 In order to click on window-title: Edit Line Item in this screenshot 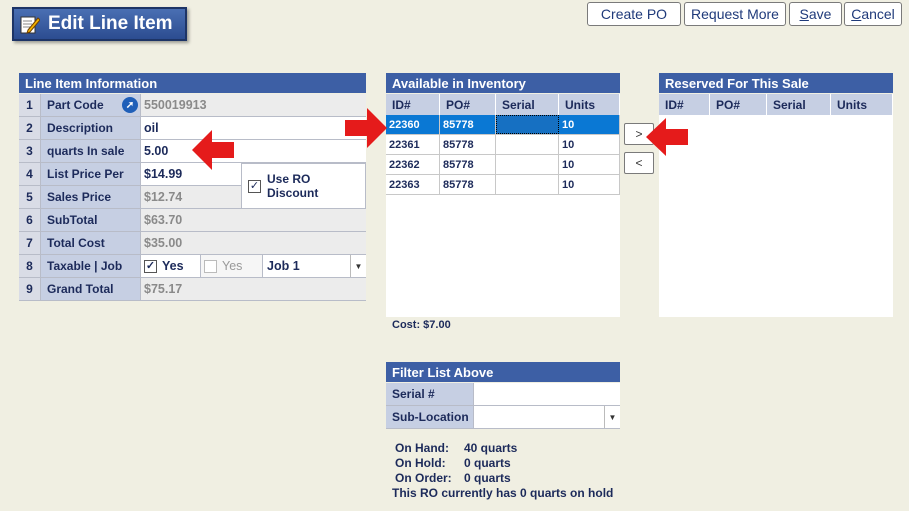, I will do `click(99, 24)`.